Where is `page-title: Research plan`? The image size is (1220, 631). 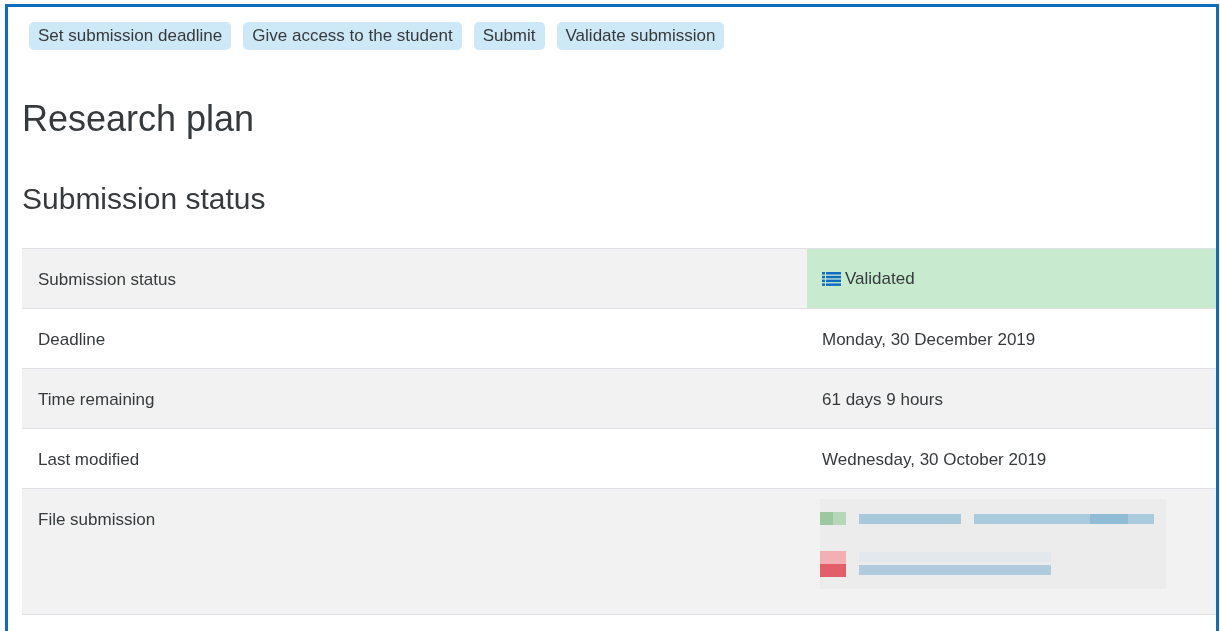
page-title: Research plan is located at coordinates (138, 119).